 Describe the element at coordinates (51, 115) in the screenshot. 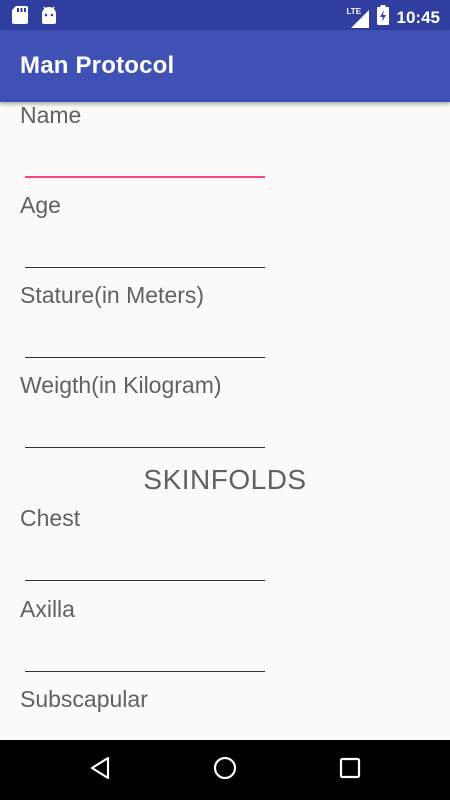

I see `name-label: Name` at that location.